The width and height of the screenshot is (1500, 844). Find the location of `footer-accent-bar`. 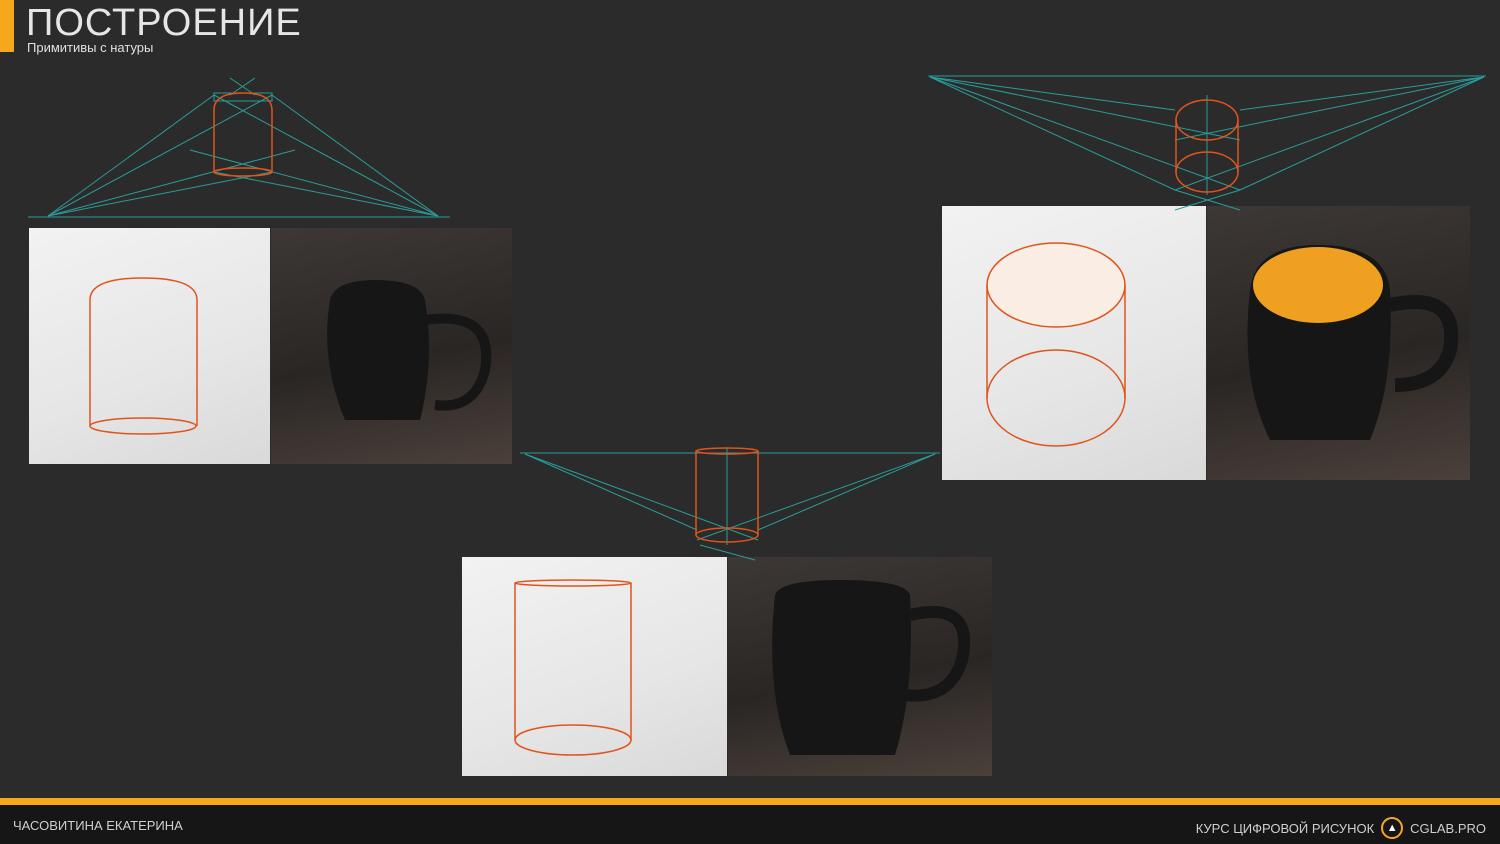

footer-accent-bar is located at coordinates (750, 801).